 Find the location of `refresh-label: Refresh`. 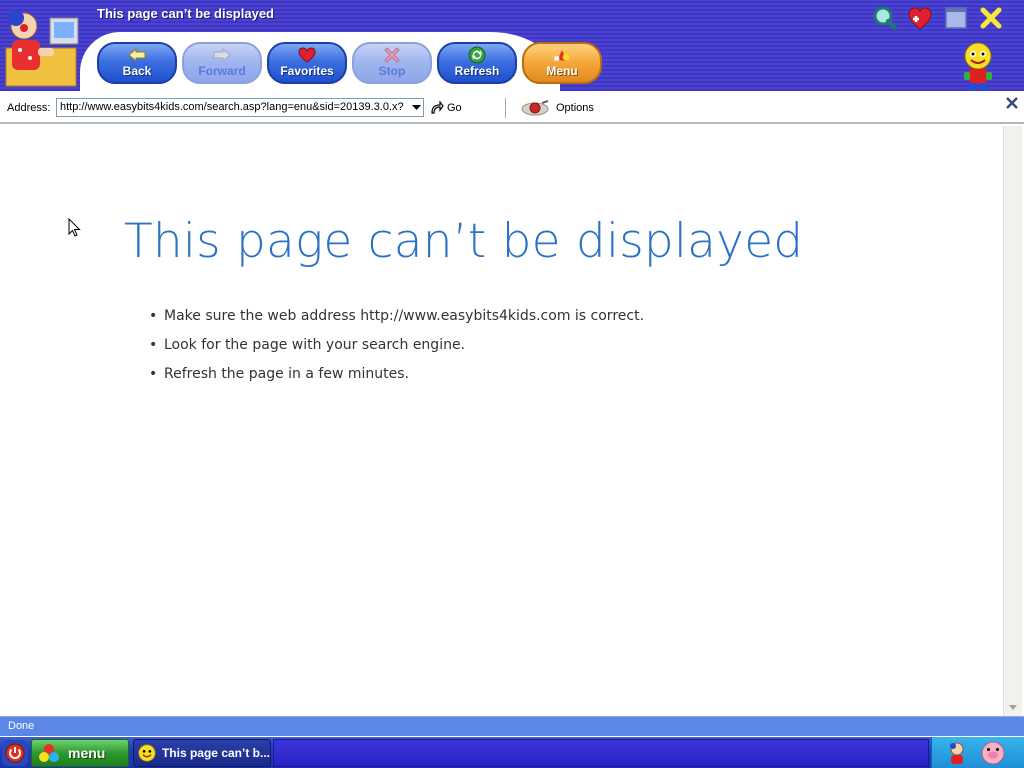

refresh-label: Refresh is located at coordinates (477, 71).